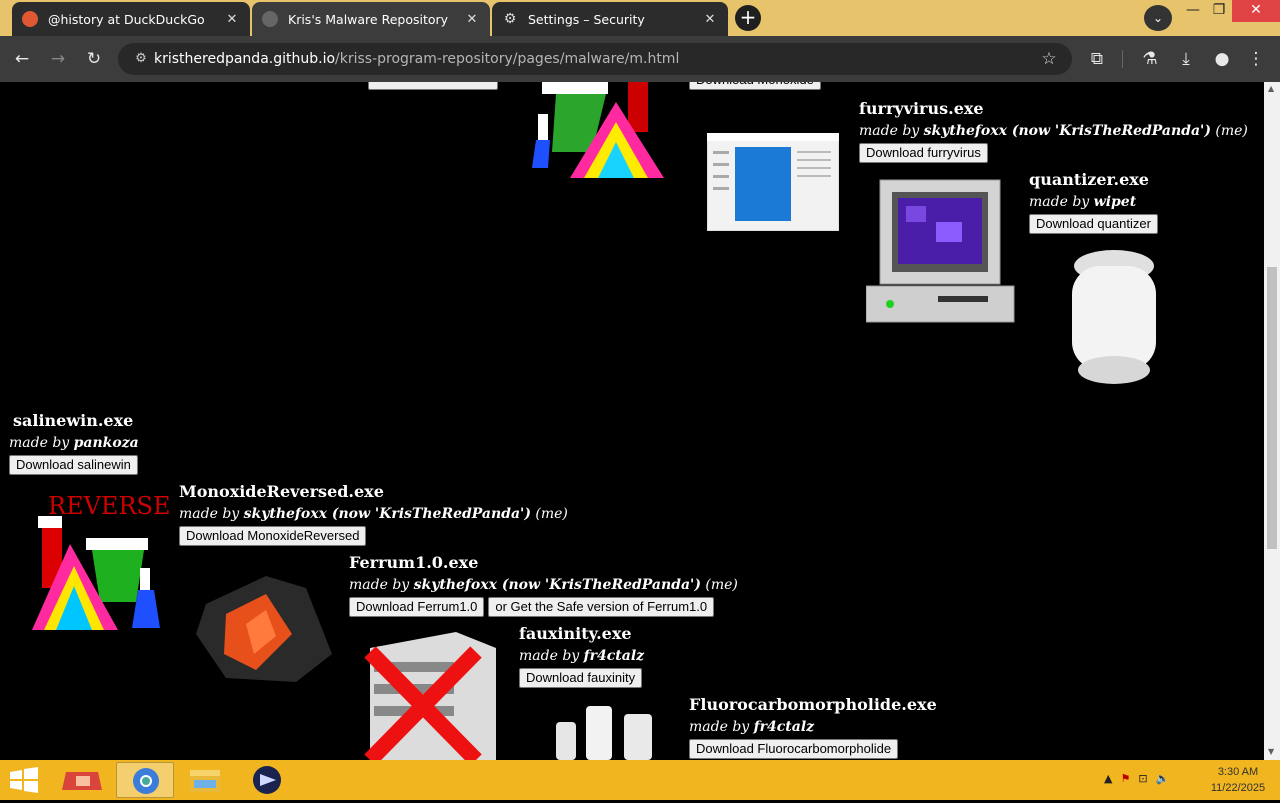  Describe the element at coordinates (1256, 59) in the screenshot. I see `menu-icon: ⋮` at that location.